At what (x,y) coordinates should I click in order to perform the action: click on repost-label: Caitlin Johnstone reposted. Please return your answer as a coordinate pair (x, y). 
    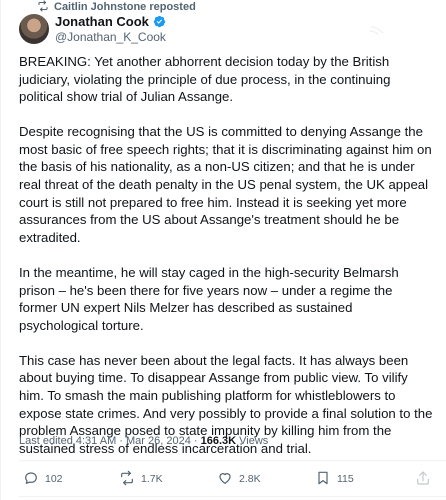
    Looking at the image, I should click on (125, 7).